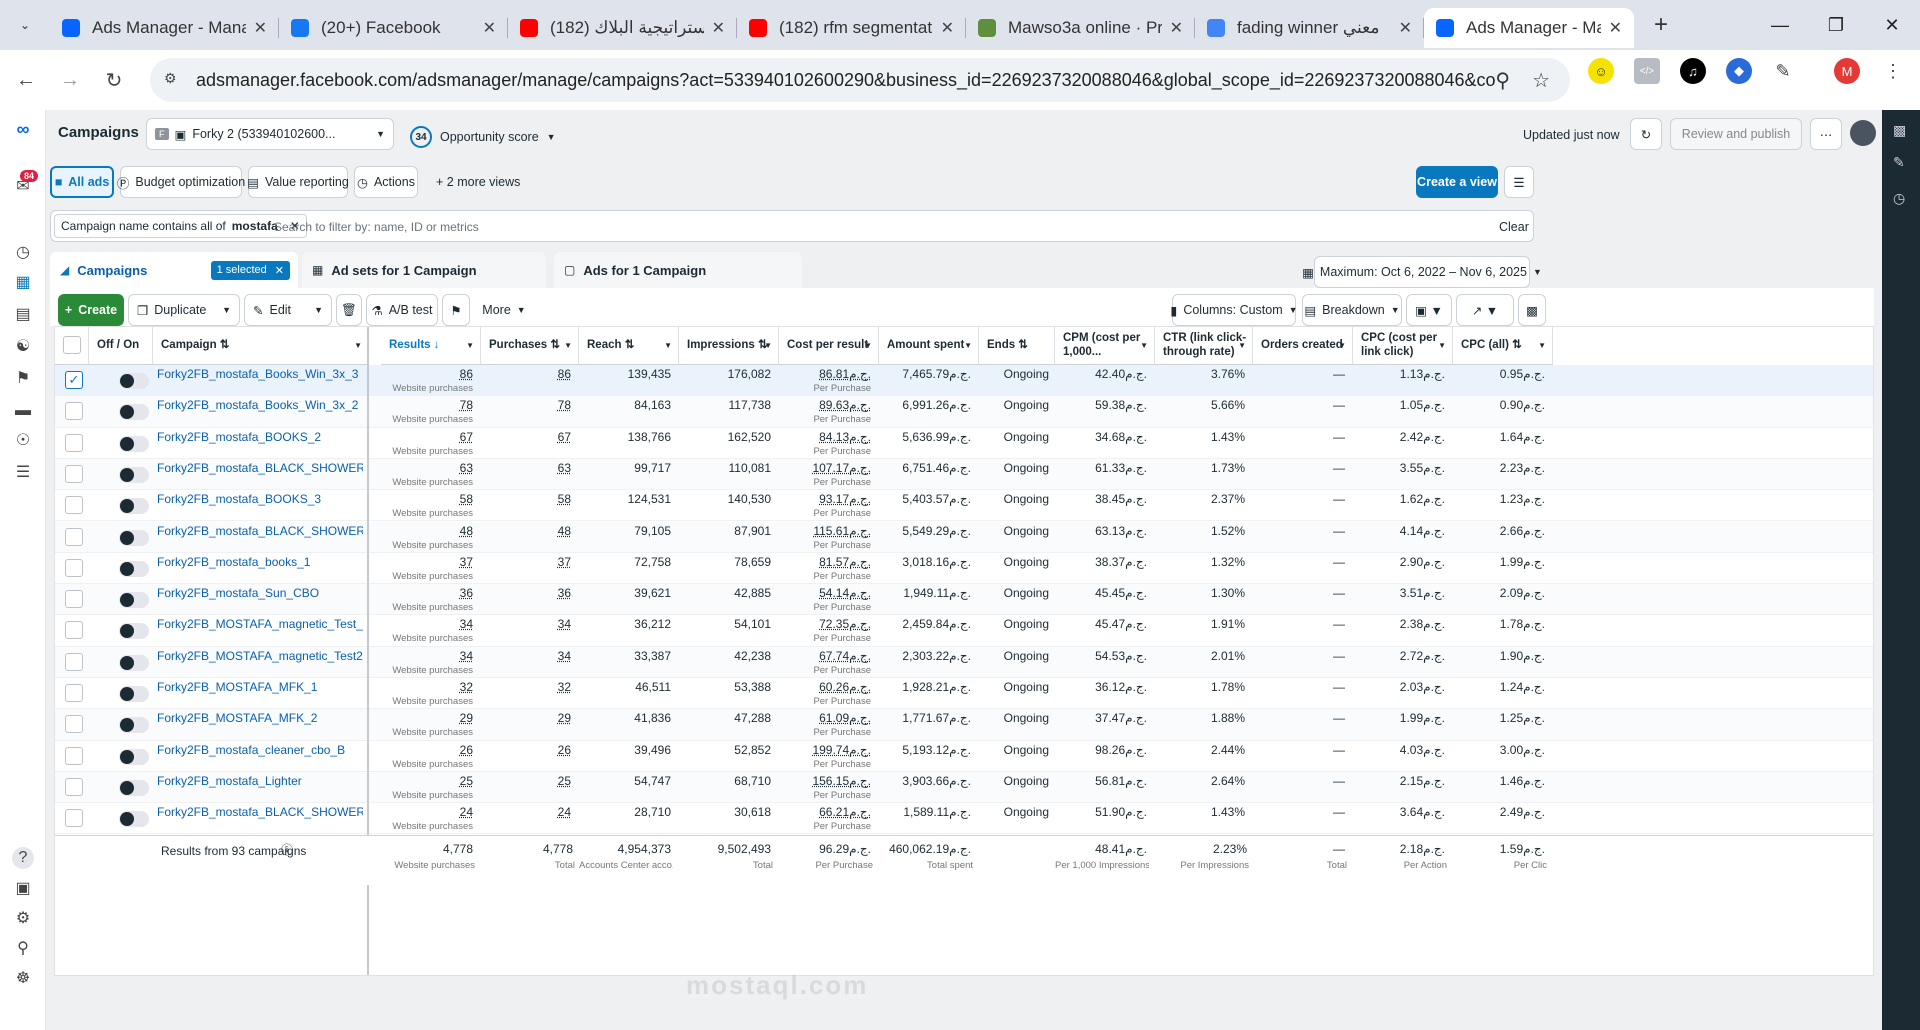 The height and width of the screenshot is (1030, 1920). What do you see at coordinates (729, 346) in the screenshot?
I see `column-impressions: Impressions ⇅ ▼` at bounding box center [729, 346].